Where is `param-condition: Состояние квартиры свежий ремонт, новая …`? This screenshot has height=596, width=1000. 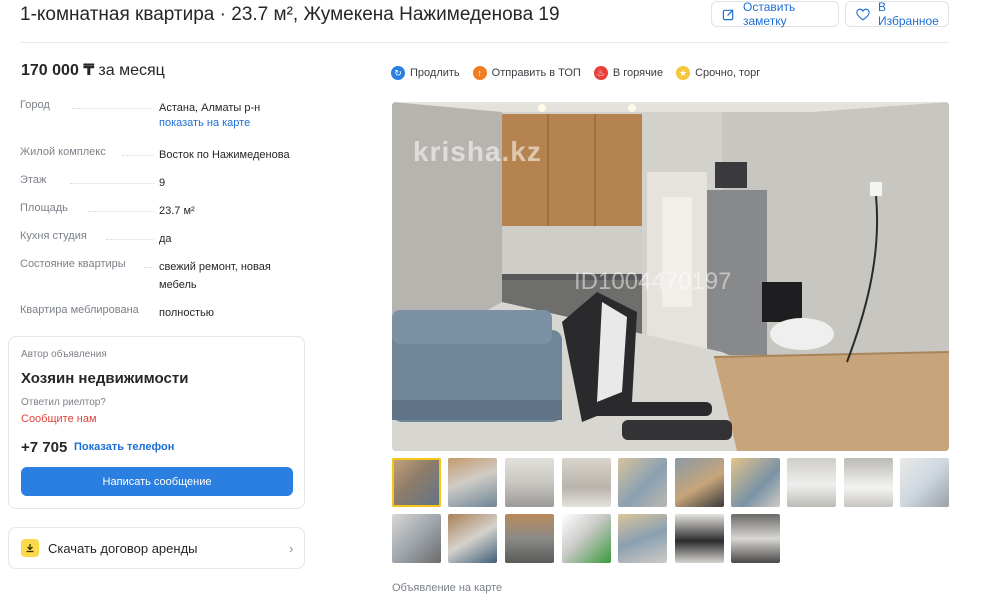
param-condition: Состояние квартиры свежий ремонт, новая … is located at coordinates (165, 276).